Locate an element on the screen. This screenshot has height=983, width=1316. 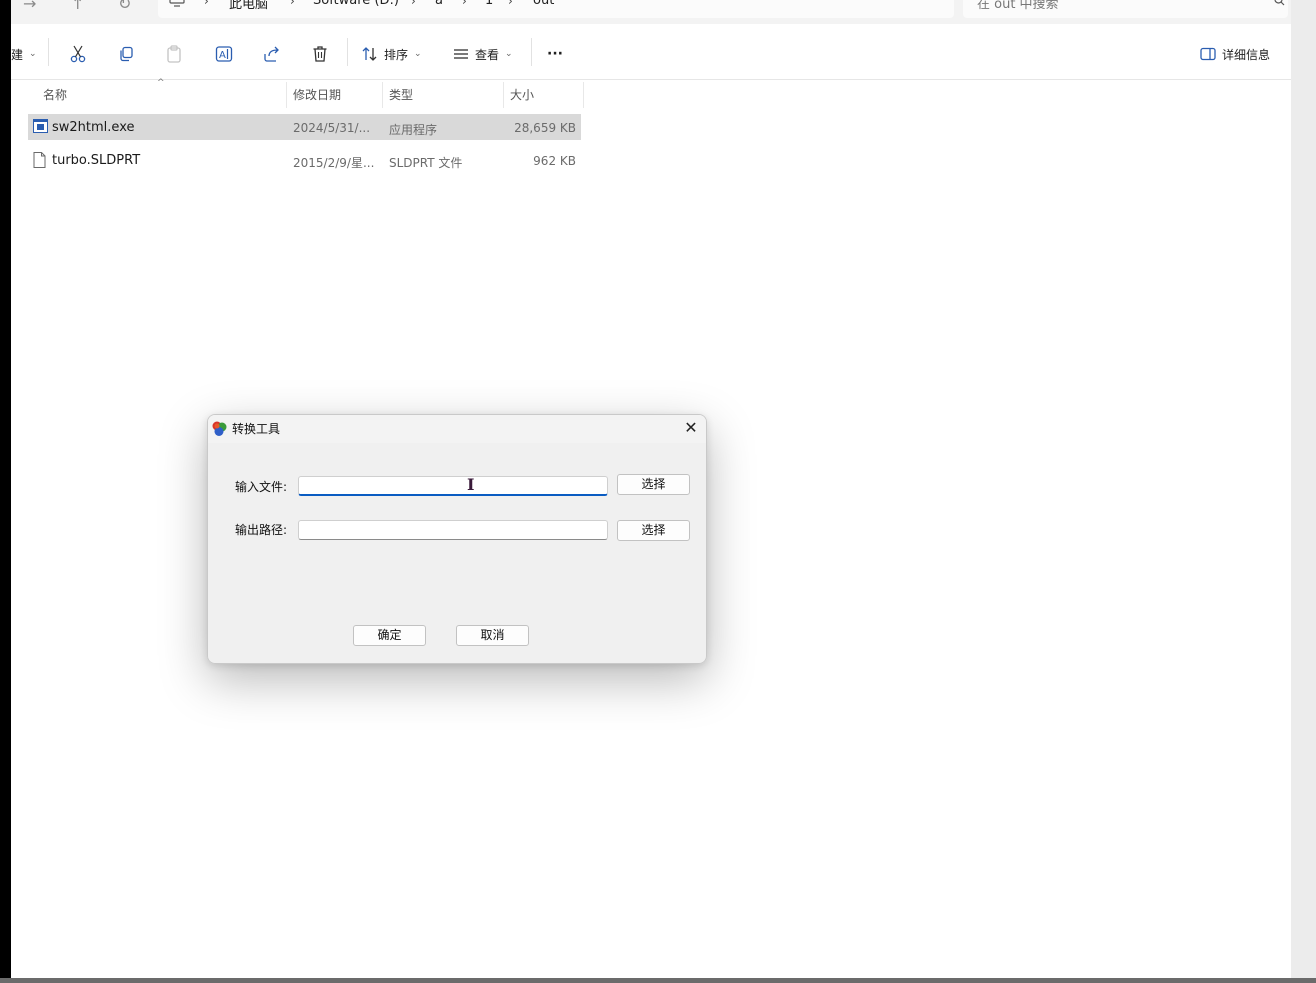
delete-button is located at coordinates (320, 54).